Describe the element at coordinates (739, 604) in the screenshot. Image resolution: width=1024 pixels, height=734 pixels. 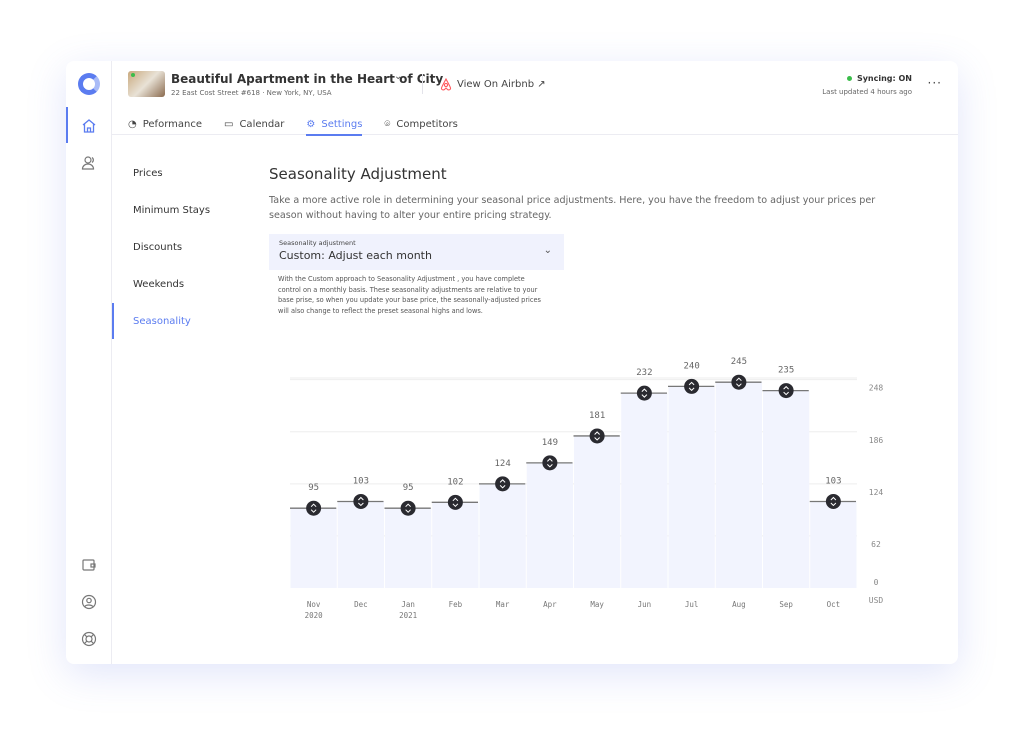
I see `x-tick-label: Aug` at that location.